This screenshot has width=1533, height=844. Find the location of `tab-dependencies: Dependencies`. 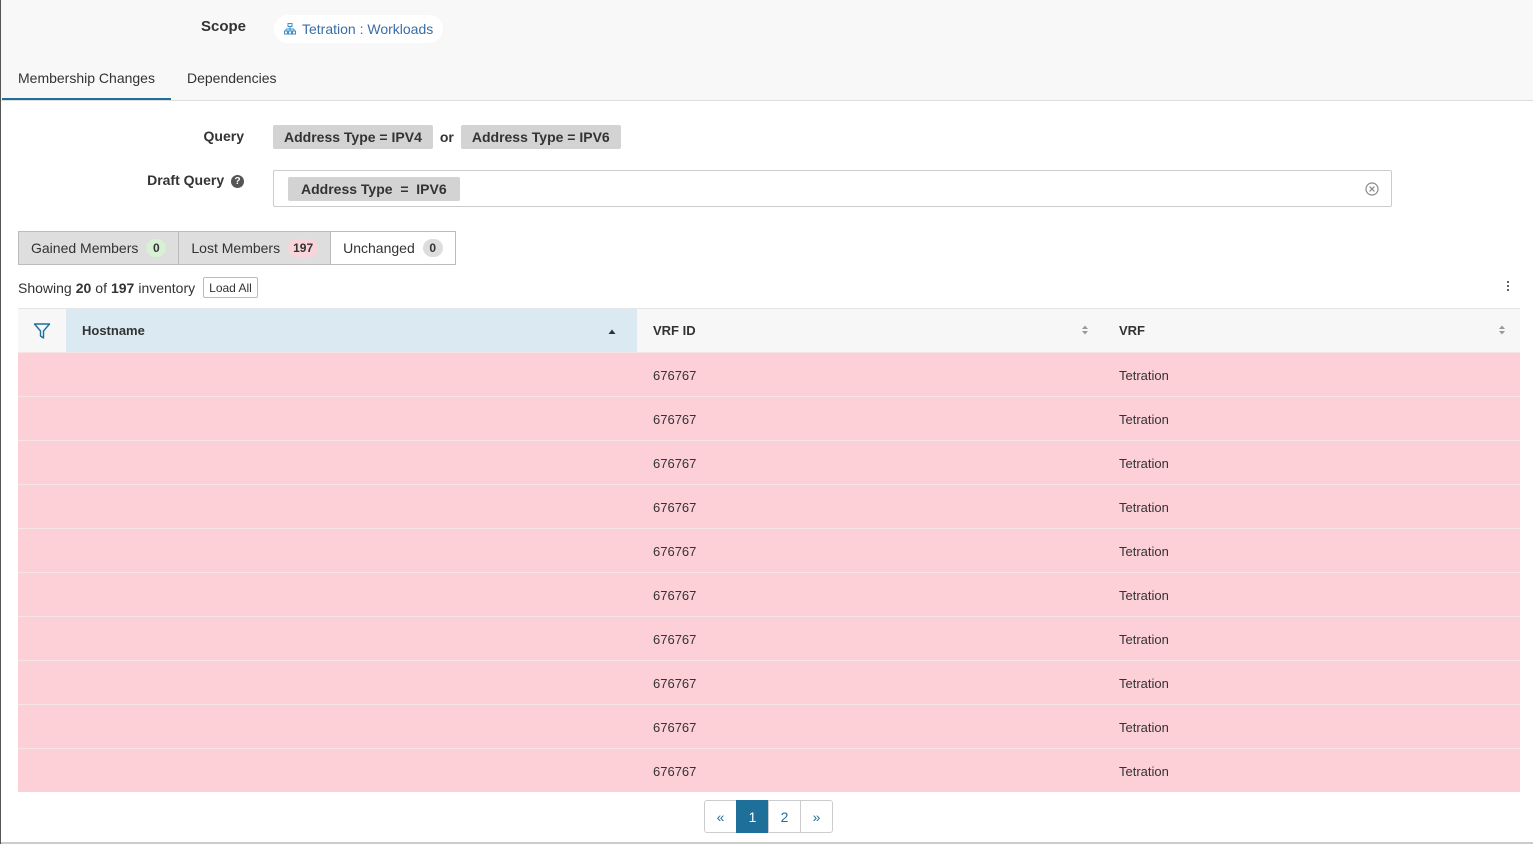

tab-dependencies: Dependencies is located at coordinates (232, 80).